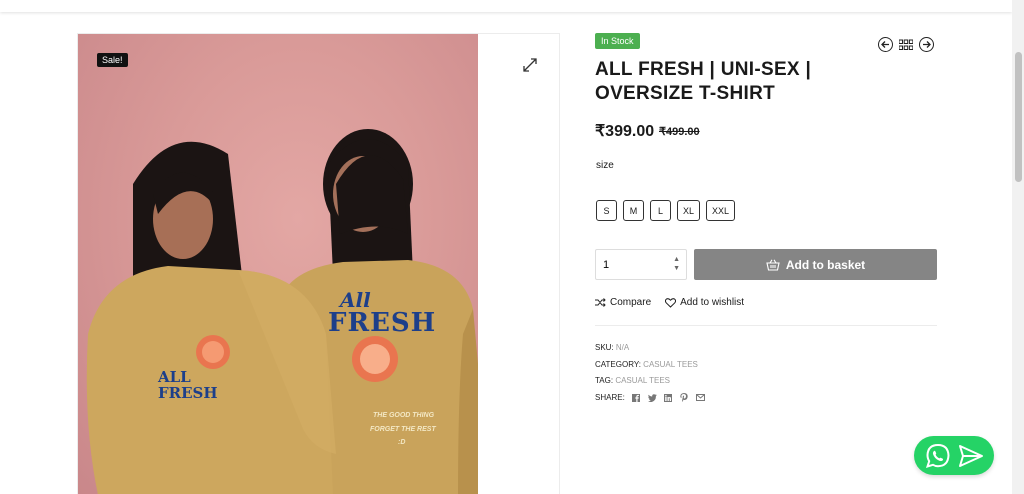  Describe the element at coordinates (606, 210) in the screenshot. I see `size-option-s: S` at that location.